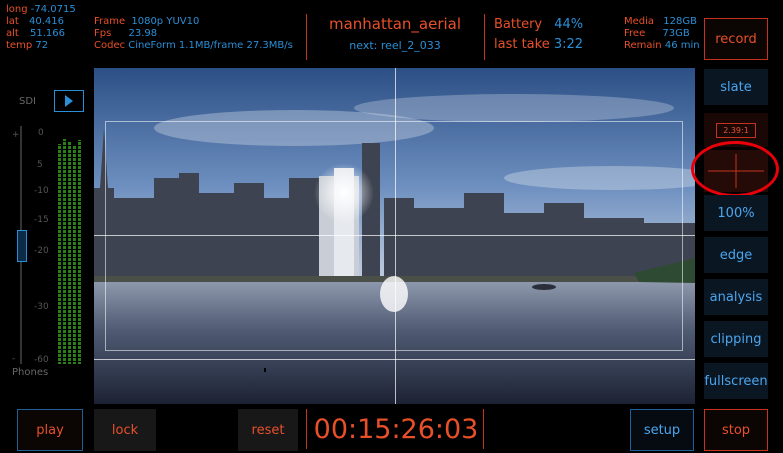 The width and height of the screenshot is (783, 453). What do you see at coordinates (736, 213) in the screenshot?
I see `zoom-button: 100%` at bounding box center [736, 213].